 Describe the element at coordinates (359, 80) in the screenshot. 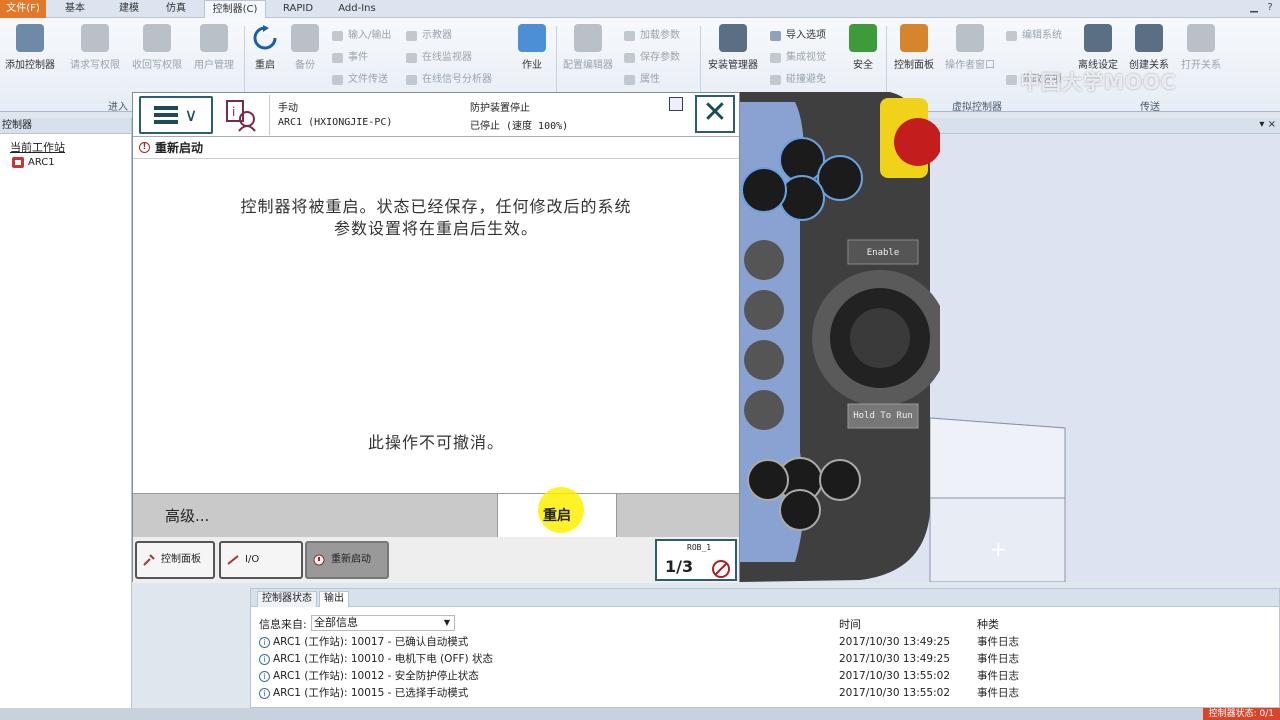

I see `file-transfer-button: 文件传送` at that location.